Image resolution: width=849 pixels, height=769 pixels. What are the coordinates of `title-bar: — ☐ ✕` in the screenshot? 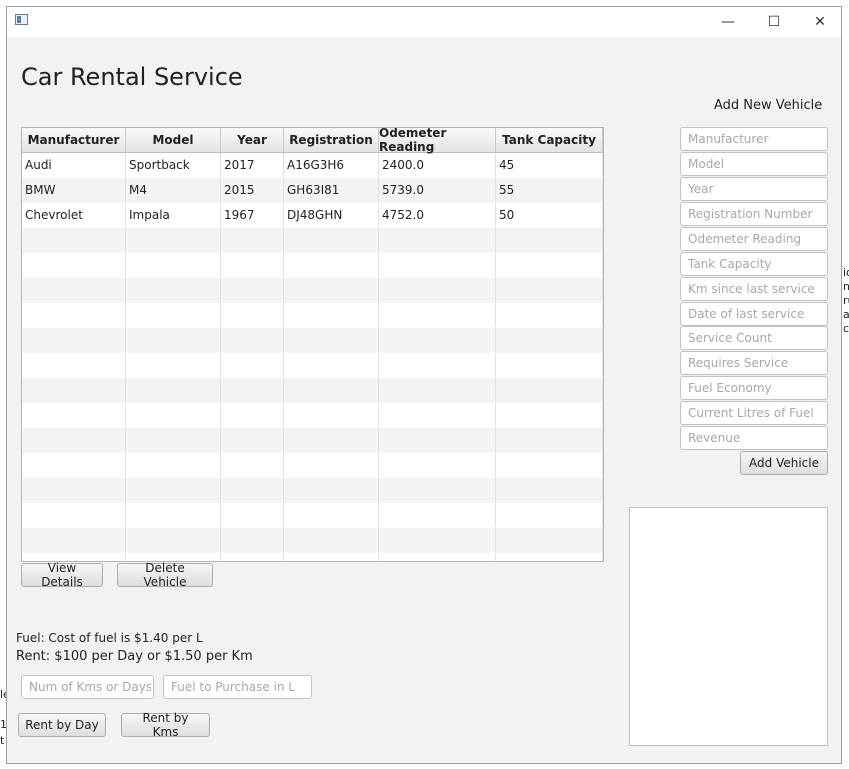 It's located at (424, 22).